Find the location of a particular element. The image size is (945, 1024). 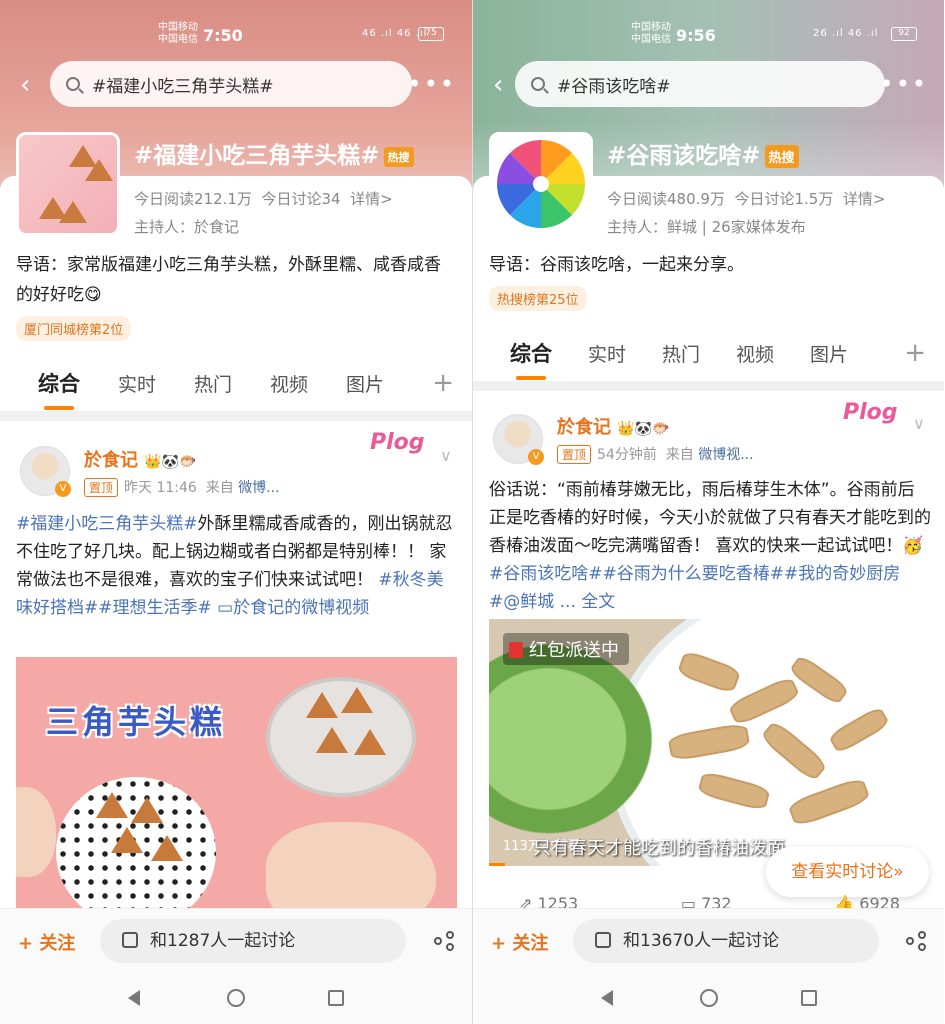

topic-title-text: #谷雨该吃啥# is located at coordinates (684, 156).